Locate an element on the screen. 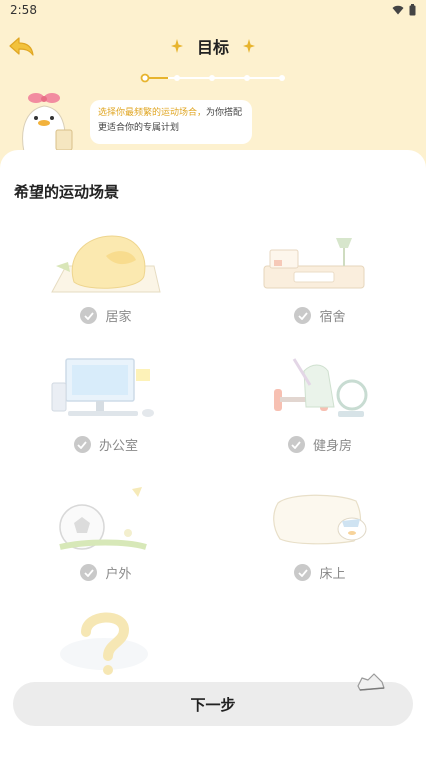 Image resolution: width=426 pixels, height=759 pixels. page-title: 目标 is located at coordinates (212, 47).